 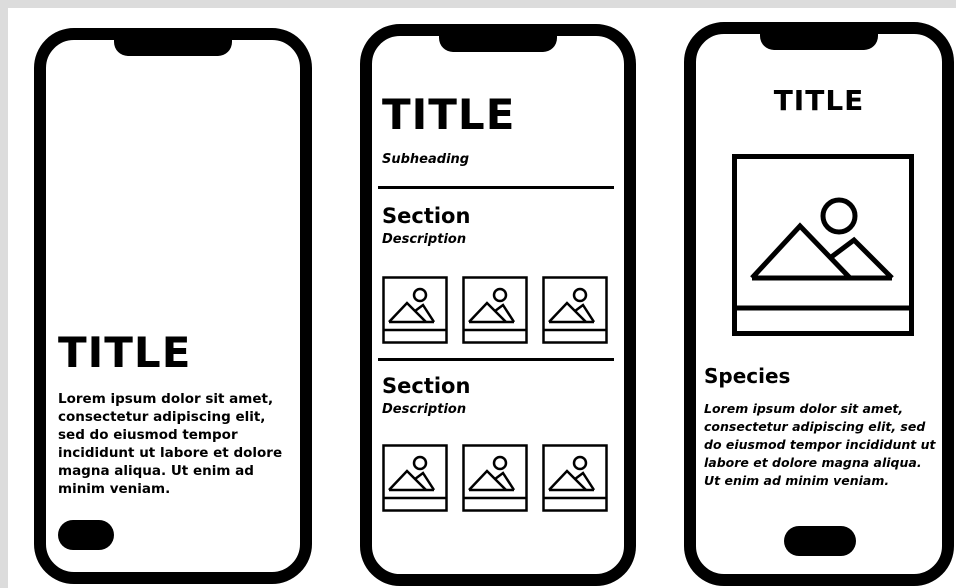 What do you see at coordinates (449, 114) in the screenshot?
I see `phone-2-title: TITLE` at bounding box center [449, 114].